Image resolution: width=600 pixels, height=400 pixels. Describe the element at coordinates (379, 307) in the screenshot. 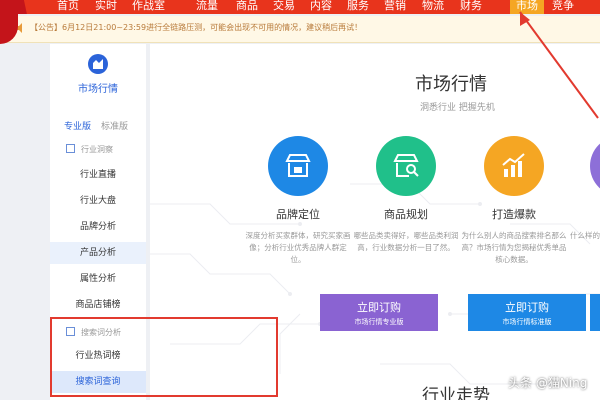

I see `buy-pro-label: 立即订购` at that location.